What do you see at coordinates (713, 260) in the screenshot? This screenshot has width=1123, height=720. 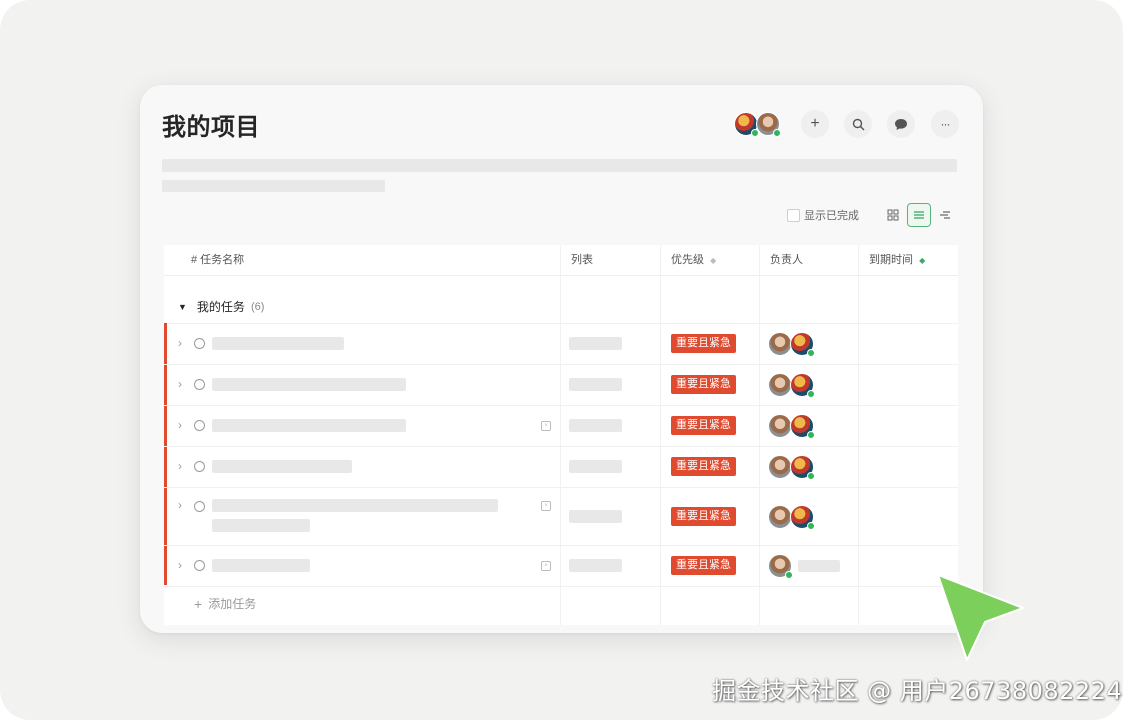 I see `sort-icon: ◆` at bounding box center [713, 260].